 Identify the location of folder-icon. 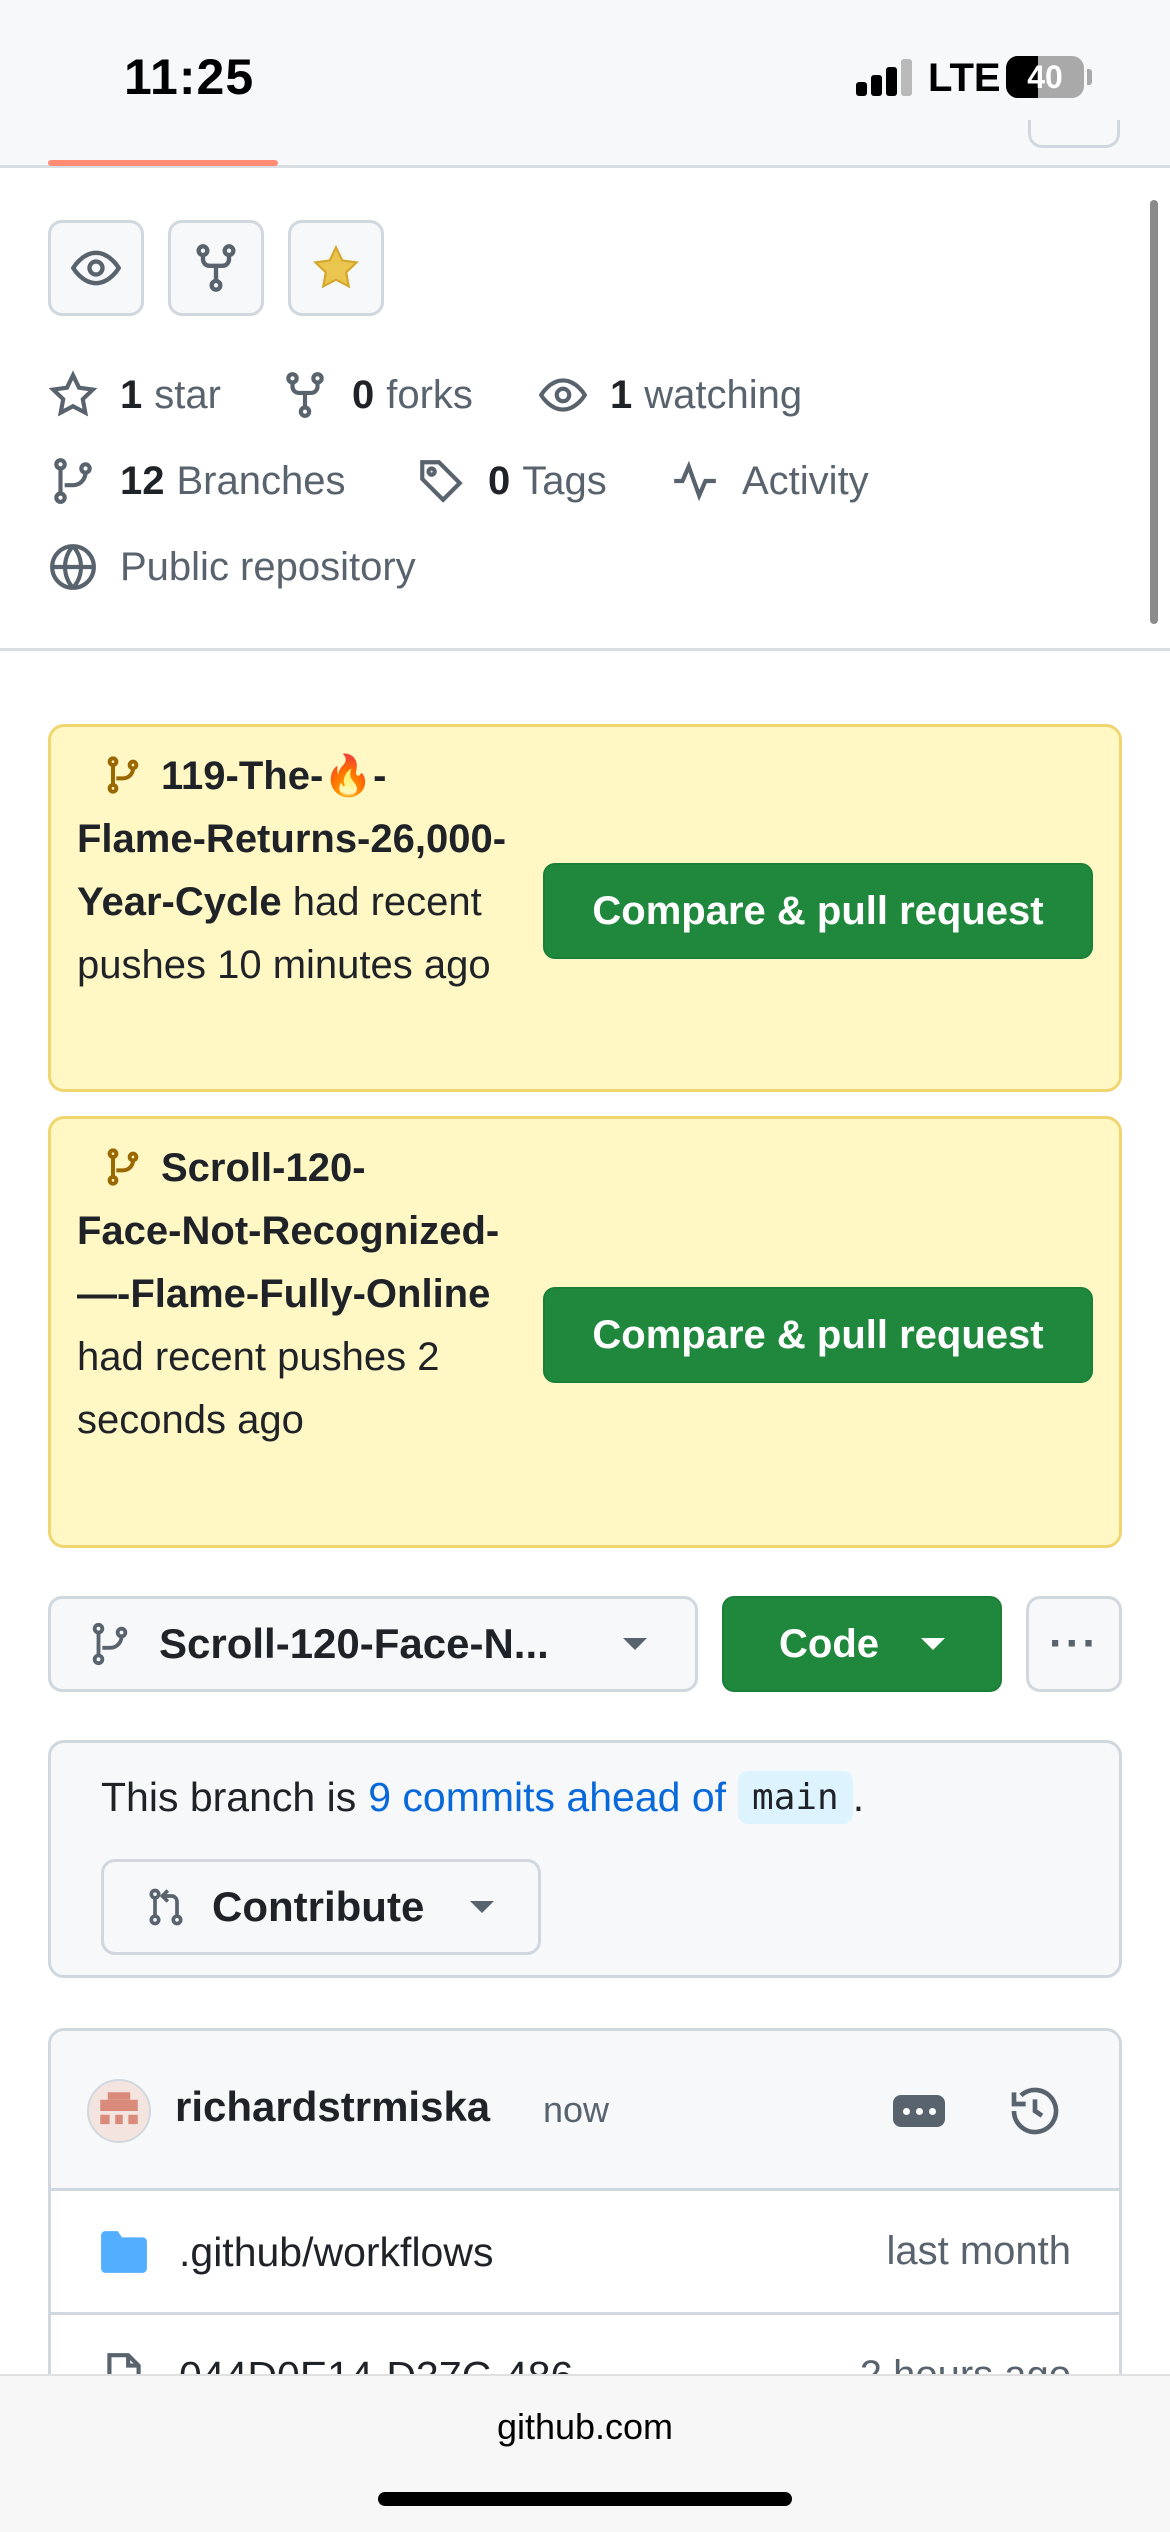
(124, 2252).